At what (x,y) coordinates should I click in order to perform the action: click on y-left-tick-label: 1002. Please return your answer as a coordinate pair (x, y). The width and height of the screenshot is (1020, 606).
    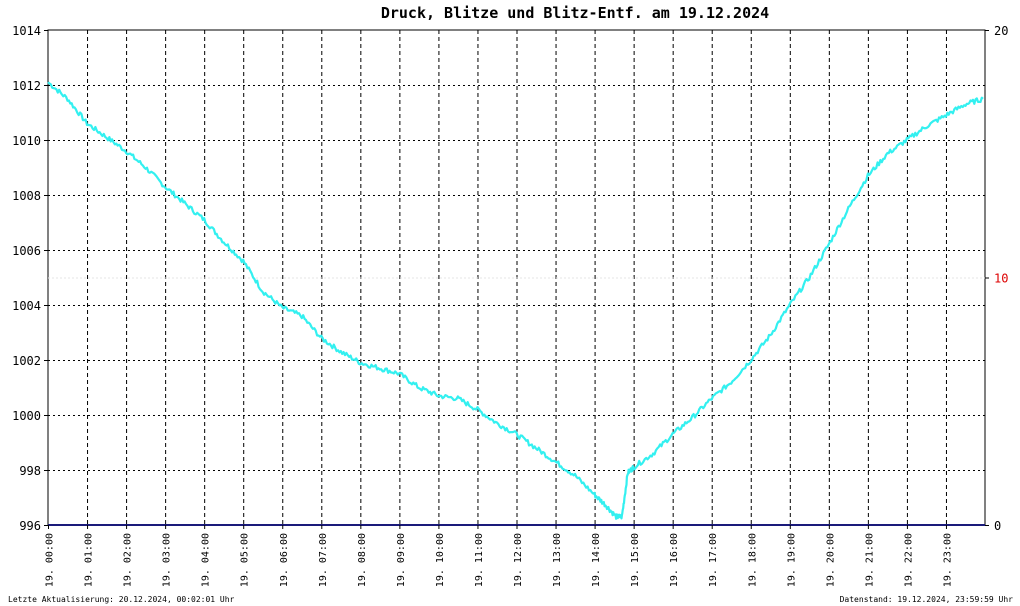
    Looking at the image, I should click on (26, 361).